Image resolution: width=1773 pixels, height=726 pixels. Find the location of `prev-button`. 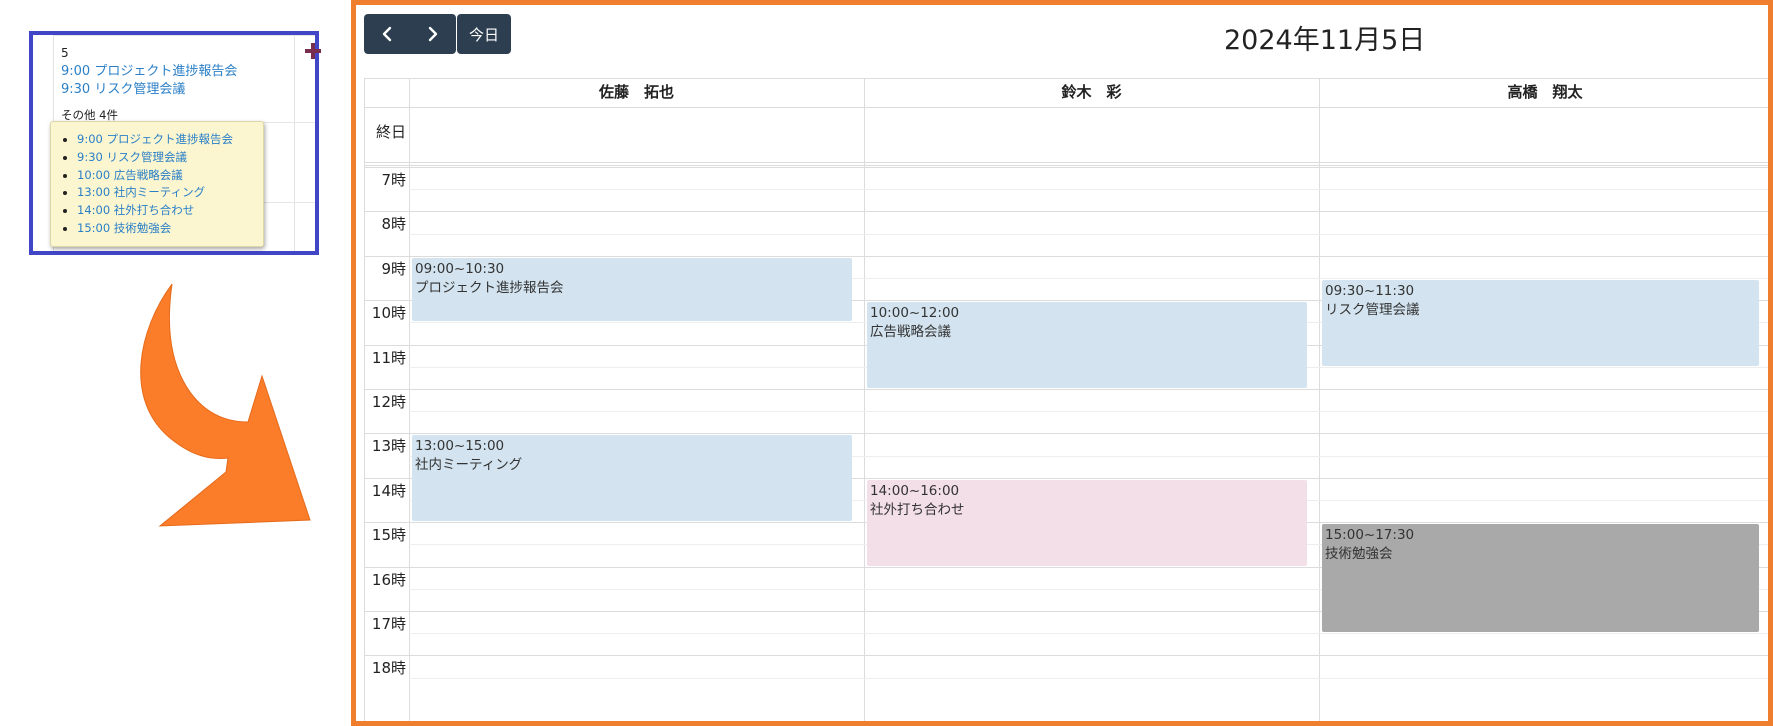

prev-button is located at coordinates (387, 34).